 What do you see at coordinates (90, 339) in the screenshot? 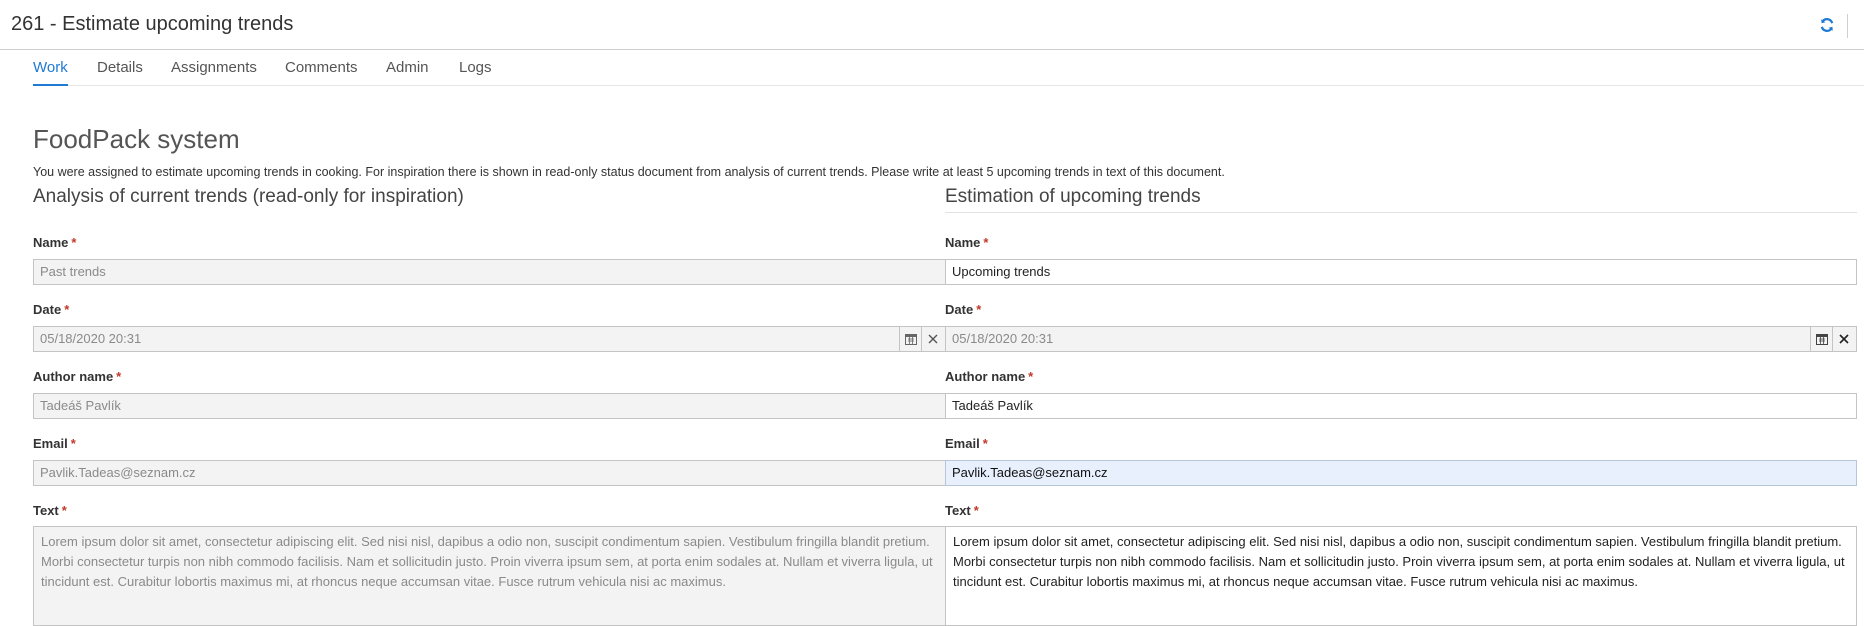
I see `left-date-input: 05/18/2020 20:31` at bounding box center [90, 339].